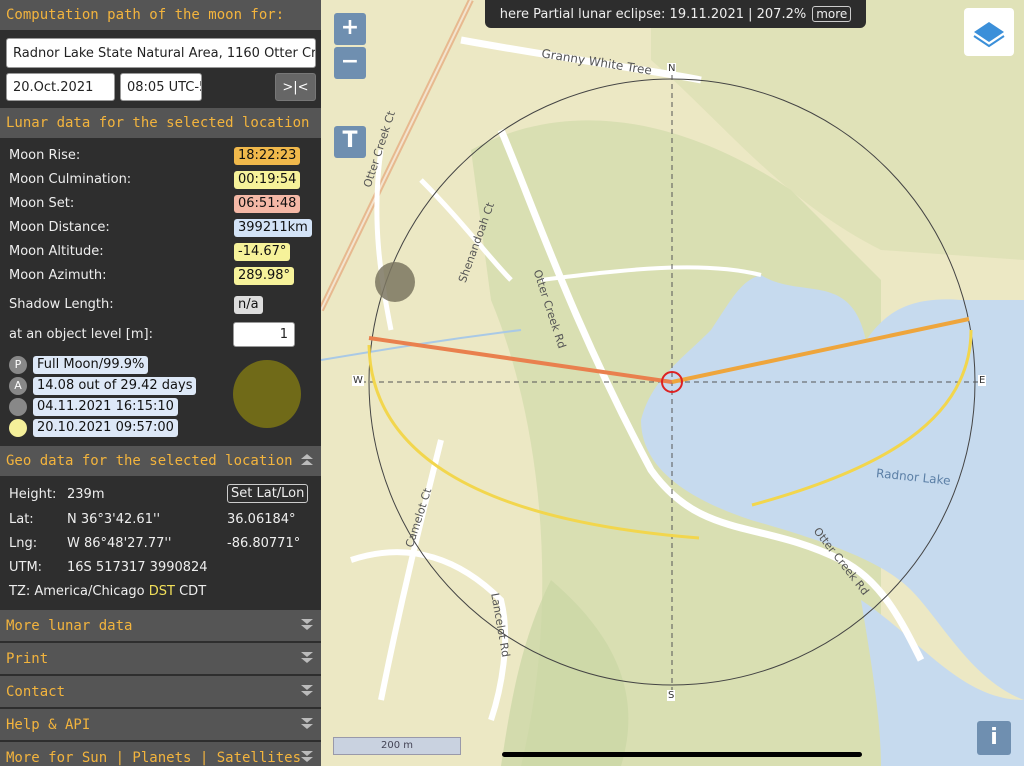 This screenshot has height=766, width=1024. Describe the element at coordinates (18, 365) in the screenshot. I see `phase-marker-icon: P` at that location.